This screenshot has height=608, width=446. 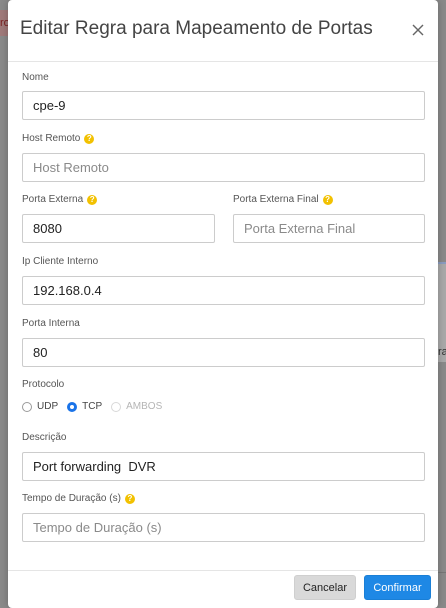 What do you see at coordinates (27, 406) in the screenshot?
I see `radio-udp-circle` at bounding box center [27, 406].